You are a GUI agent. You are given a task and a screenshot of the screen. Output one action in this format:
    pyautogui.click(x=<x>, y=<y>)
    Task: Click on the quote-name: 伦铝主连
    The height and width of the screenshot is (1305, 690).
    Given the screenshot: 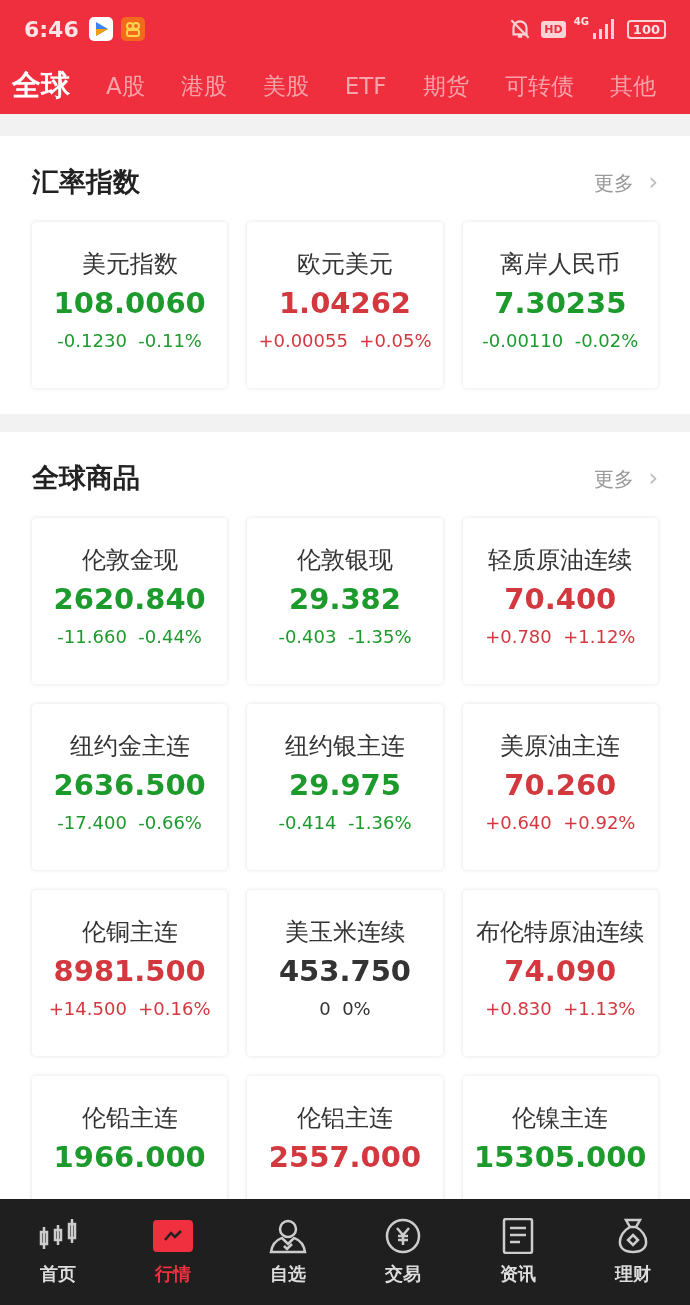 What is the action you would take?
    pyautogui.click(x=345, y=1118)
    